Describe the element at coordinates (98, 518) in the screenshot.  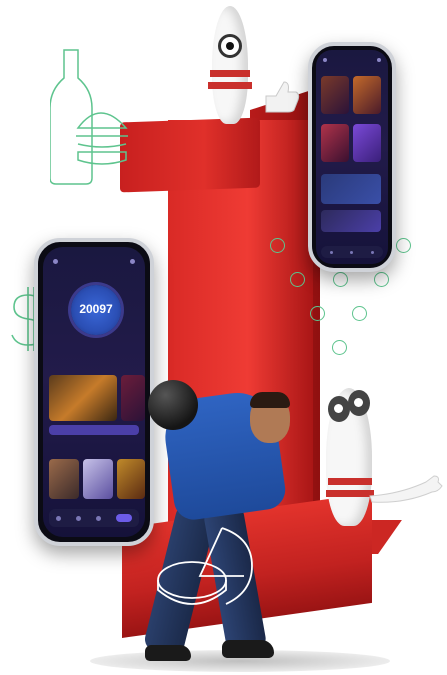
I see `calendar-icon` at that location.